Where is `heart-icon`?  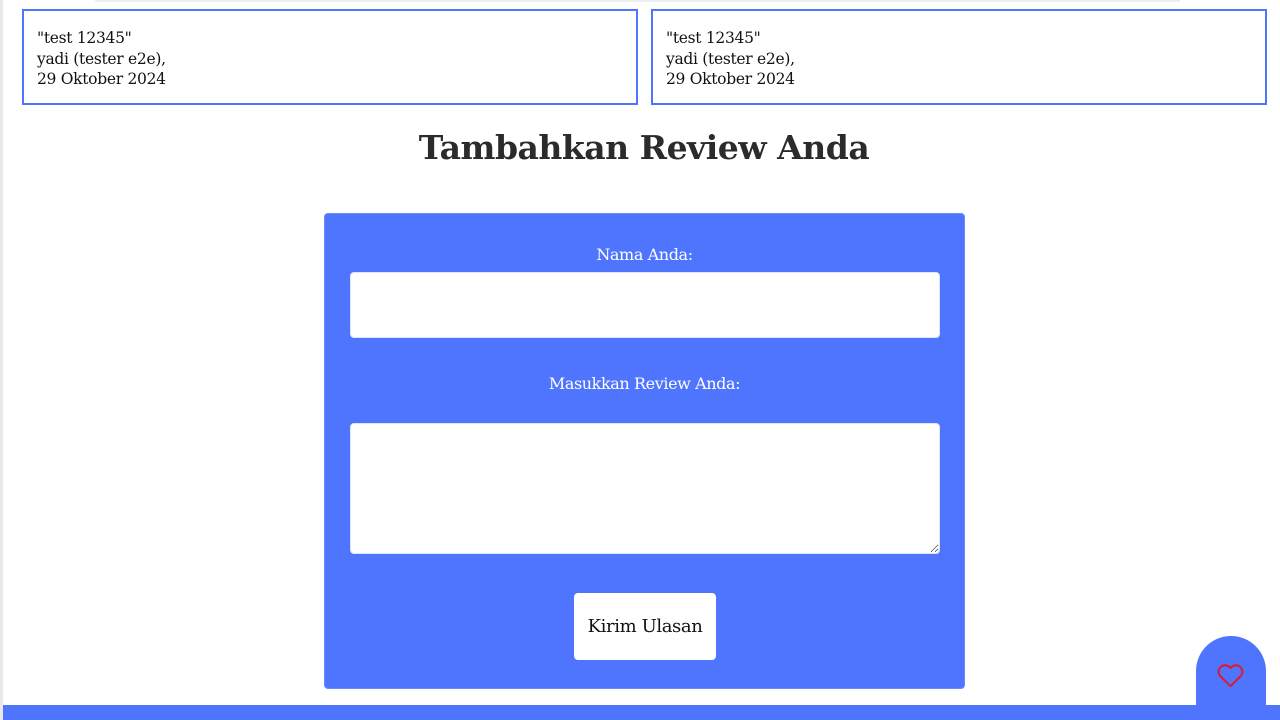 heart-icon is located at coordinates (1230, 676).